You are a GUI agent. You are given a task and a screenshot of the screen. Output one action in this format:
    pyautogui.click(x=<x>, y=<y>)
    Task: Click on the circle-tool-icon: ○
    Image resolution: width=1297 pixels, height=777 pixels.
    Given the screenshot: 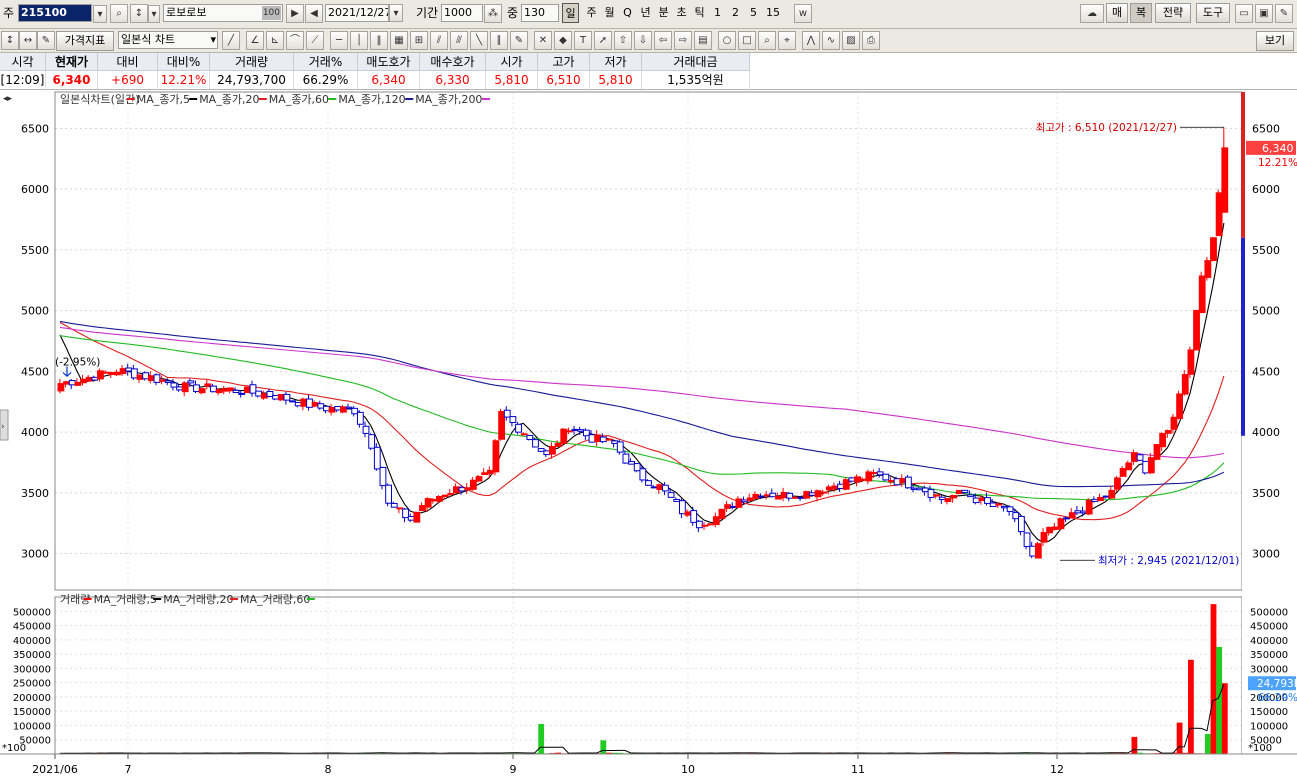 What is the action you would take?
    pyautogui.click(x=727, y=40)
    